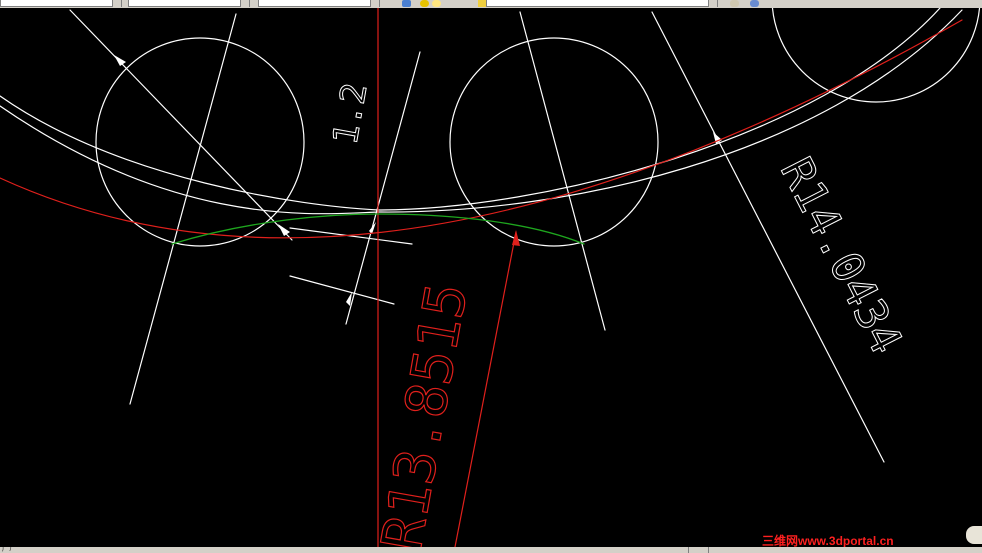 This screenshot has height=553, width=982. Describe the element at coordinates (406, 3) in the screenshot. I see `layer-icon` at that location.